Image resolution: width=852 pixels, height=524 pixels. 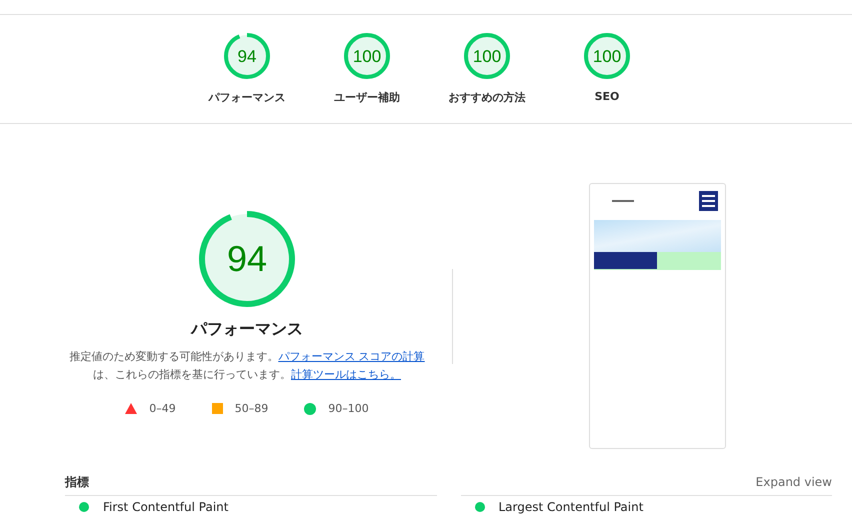 I want to click on category-label: パフォーマンス, so click(x=247, y=97).